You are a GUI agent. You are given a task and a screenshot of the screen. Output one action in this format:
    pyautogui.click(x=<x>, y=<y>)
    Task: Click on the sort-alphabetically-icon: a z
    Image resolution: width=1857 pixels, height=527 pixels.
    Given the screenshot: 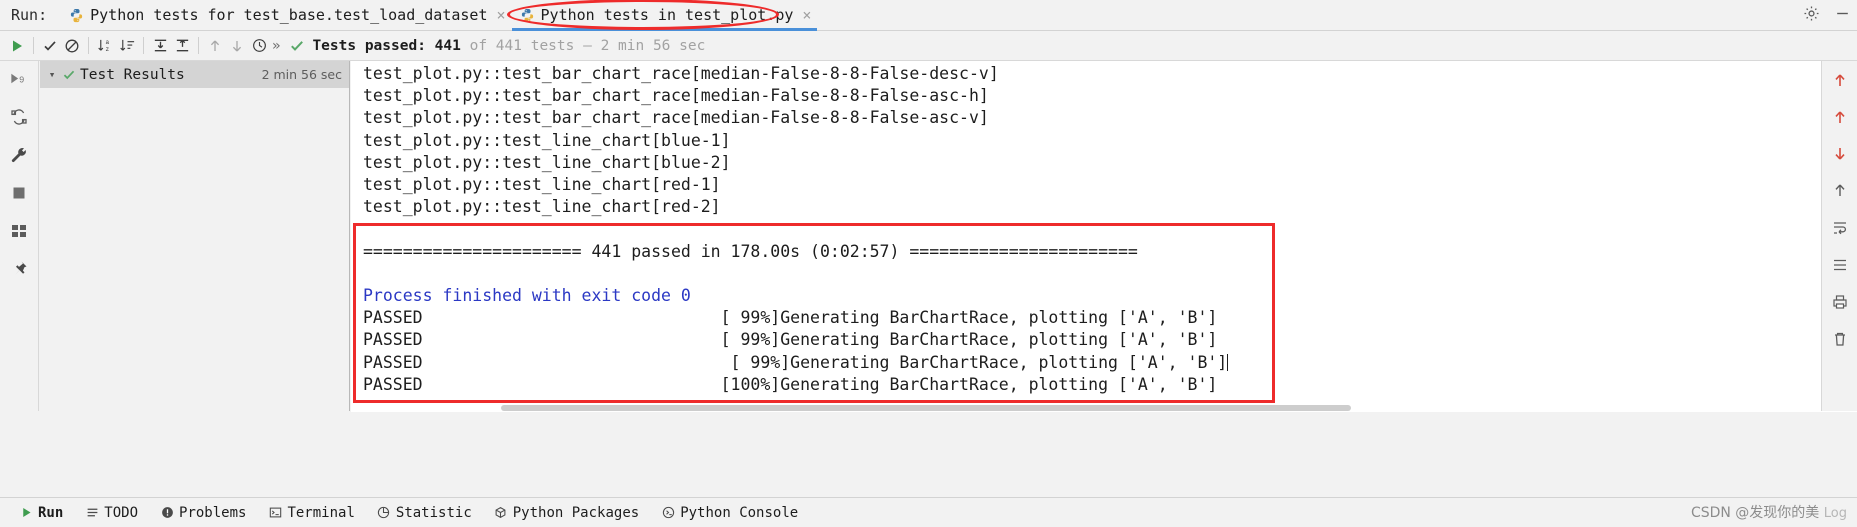 What is the action you would take?
    pyautogui.click(x=105, y=46)
    